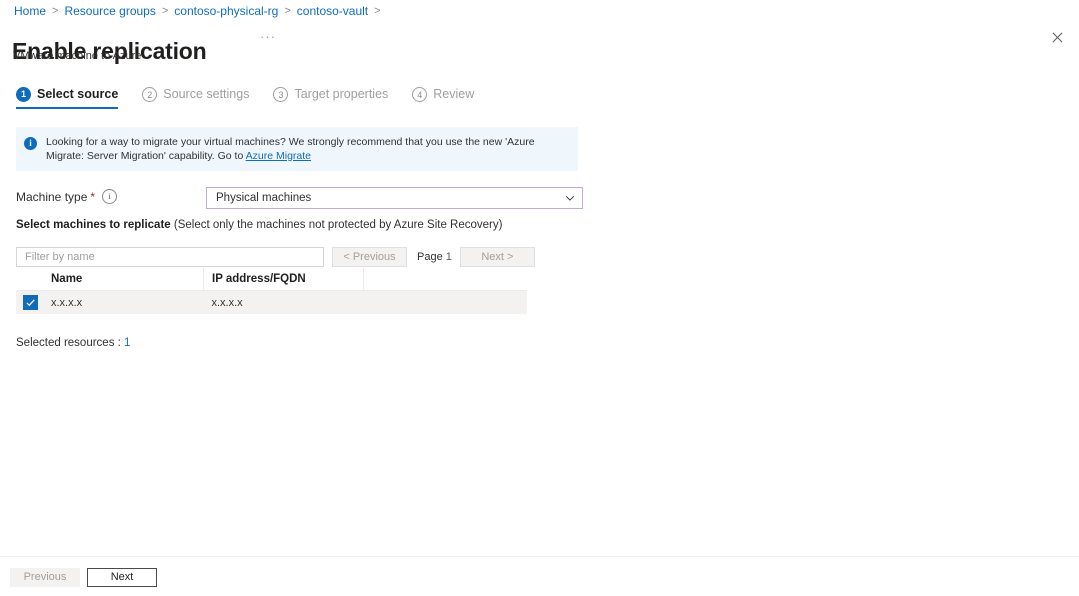 This screenshot has height=596, width=1079. I want to click on machine-type-label: Machine type * i, so click(67, 196).